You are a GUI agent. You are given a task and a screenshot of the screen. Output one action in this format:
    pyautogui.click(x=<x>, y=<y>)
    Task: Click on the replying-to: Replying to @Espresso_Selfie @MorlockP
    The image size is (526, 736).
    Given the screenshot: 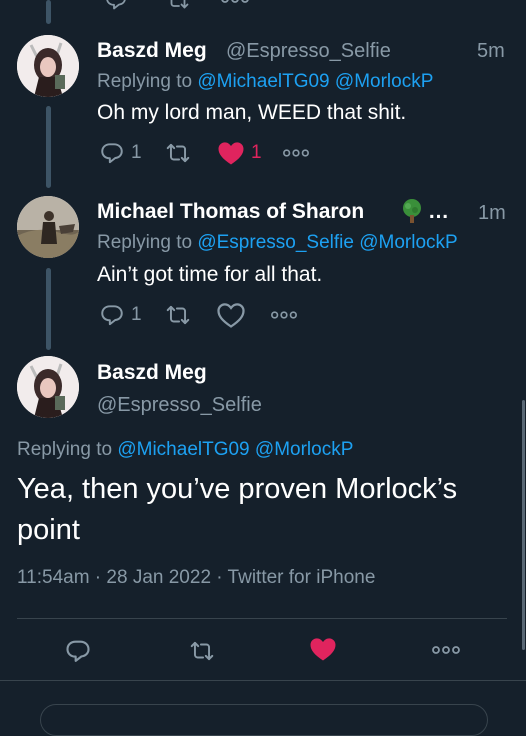 What is the action you would take?
    pyautogui.click(x=277, y=243)
    